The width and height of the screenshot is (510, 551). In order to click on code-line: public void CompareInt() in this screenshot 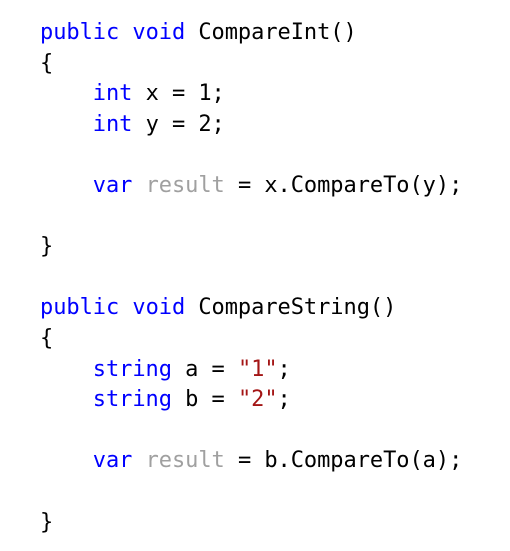, I will do `click(275, 33)`.